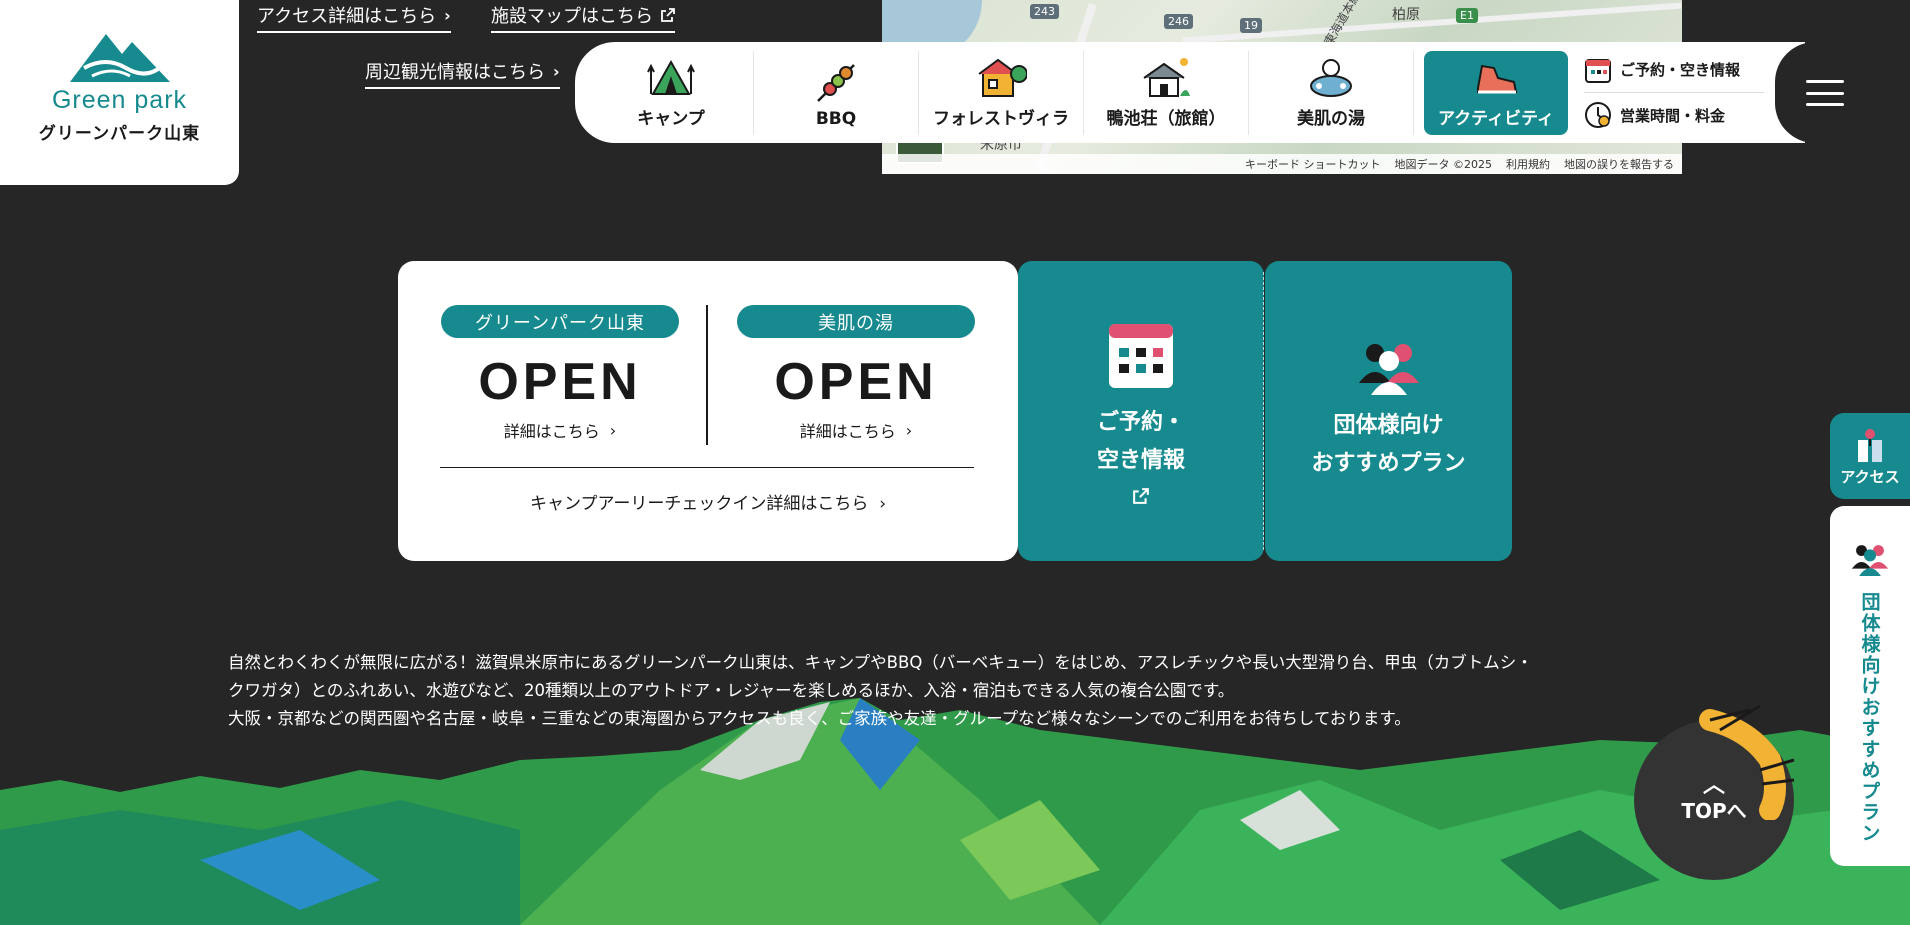  Describe the element at coordinates (1388, 425) in the screenshot. I see `group-card-line1: 団体様向け` at that location.